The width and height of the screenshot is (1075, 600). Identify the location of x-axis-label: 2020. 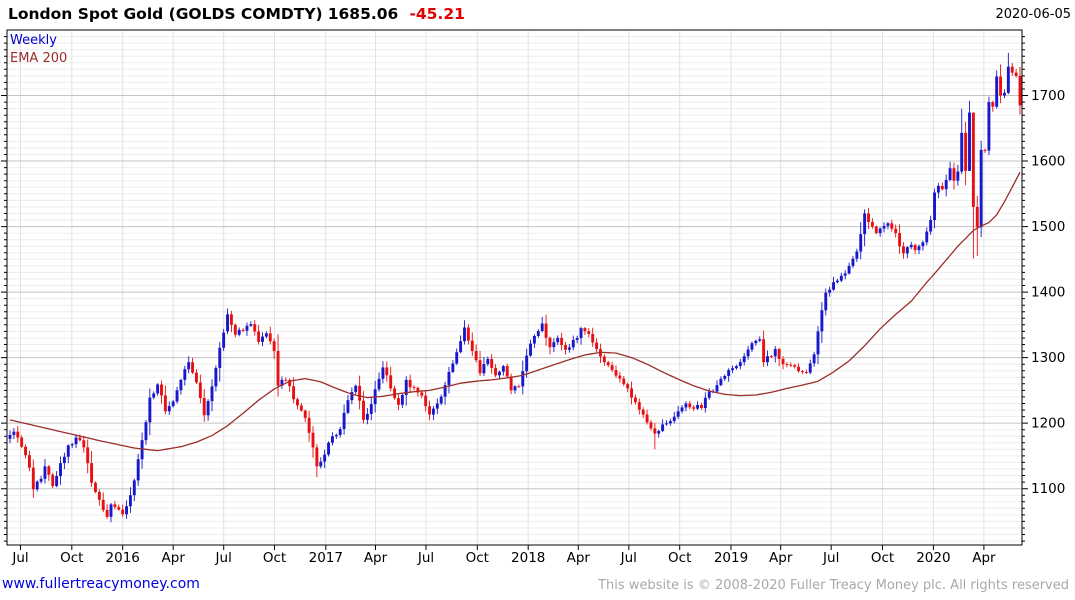
(933, 558).